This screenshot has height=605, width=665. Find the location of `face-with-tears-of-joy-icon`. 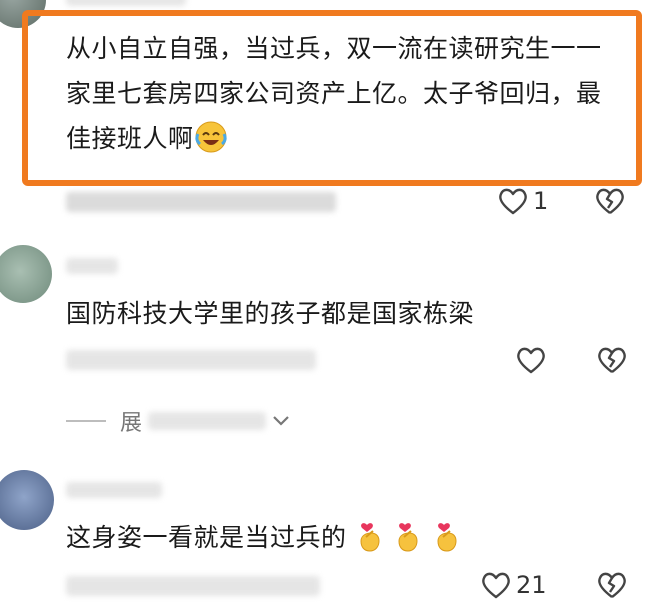

face-with-tears-of-joy-icon is located at coordinates (210, 137).